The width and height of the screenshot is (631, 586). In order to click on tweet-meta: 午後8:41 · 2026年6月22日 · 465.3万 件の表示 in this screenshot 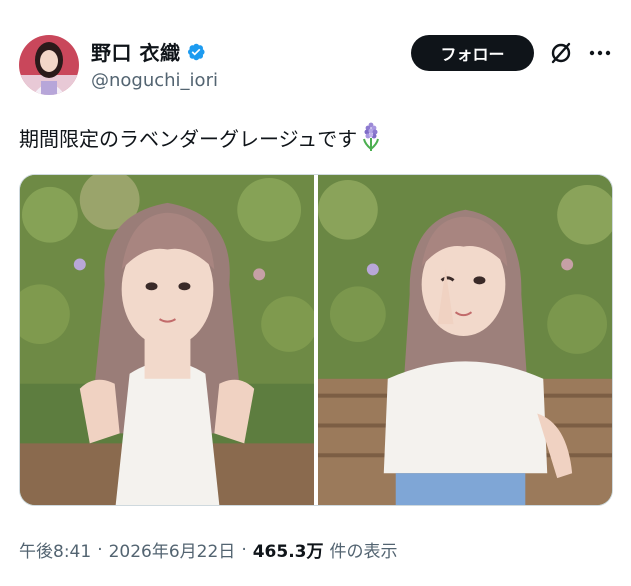, I will do `click(208, 550)`.